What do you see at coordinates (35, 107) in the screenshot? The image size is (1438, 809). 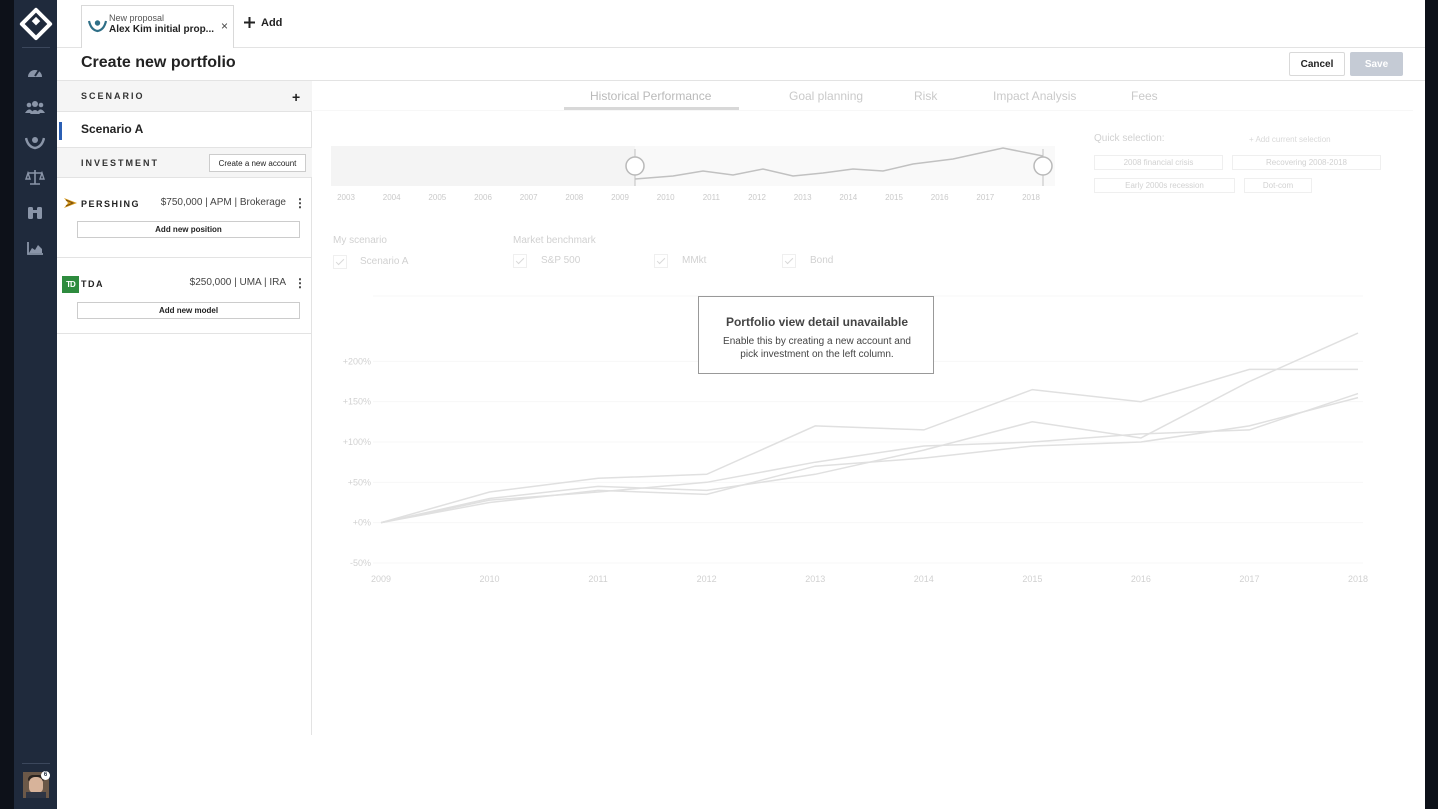 I see `clients-icon` at bounding box center [35, 107].